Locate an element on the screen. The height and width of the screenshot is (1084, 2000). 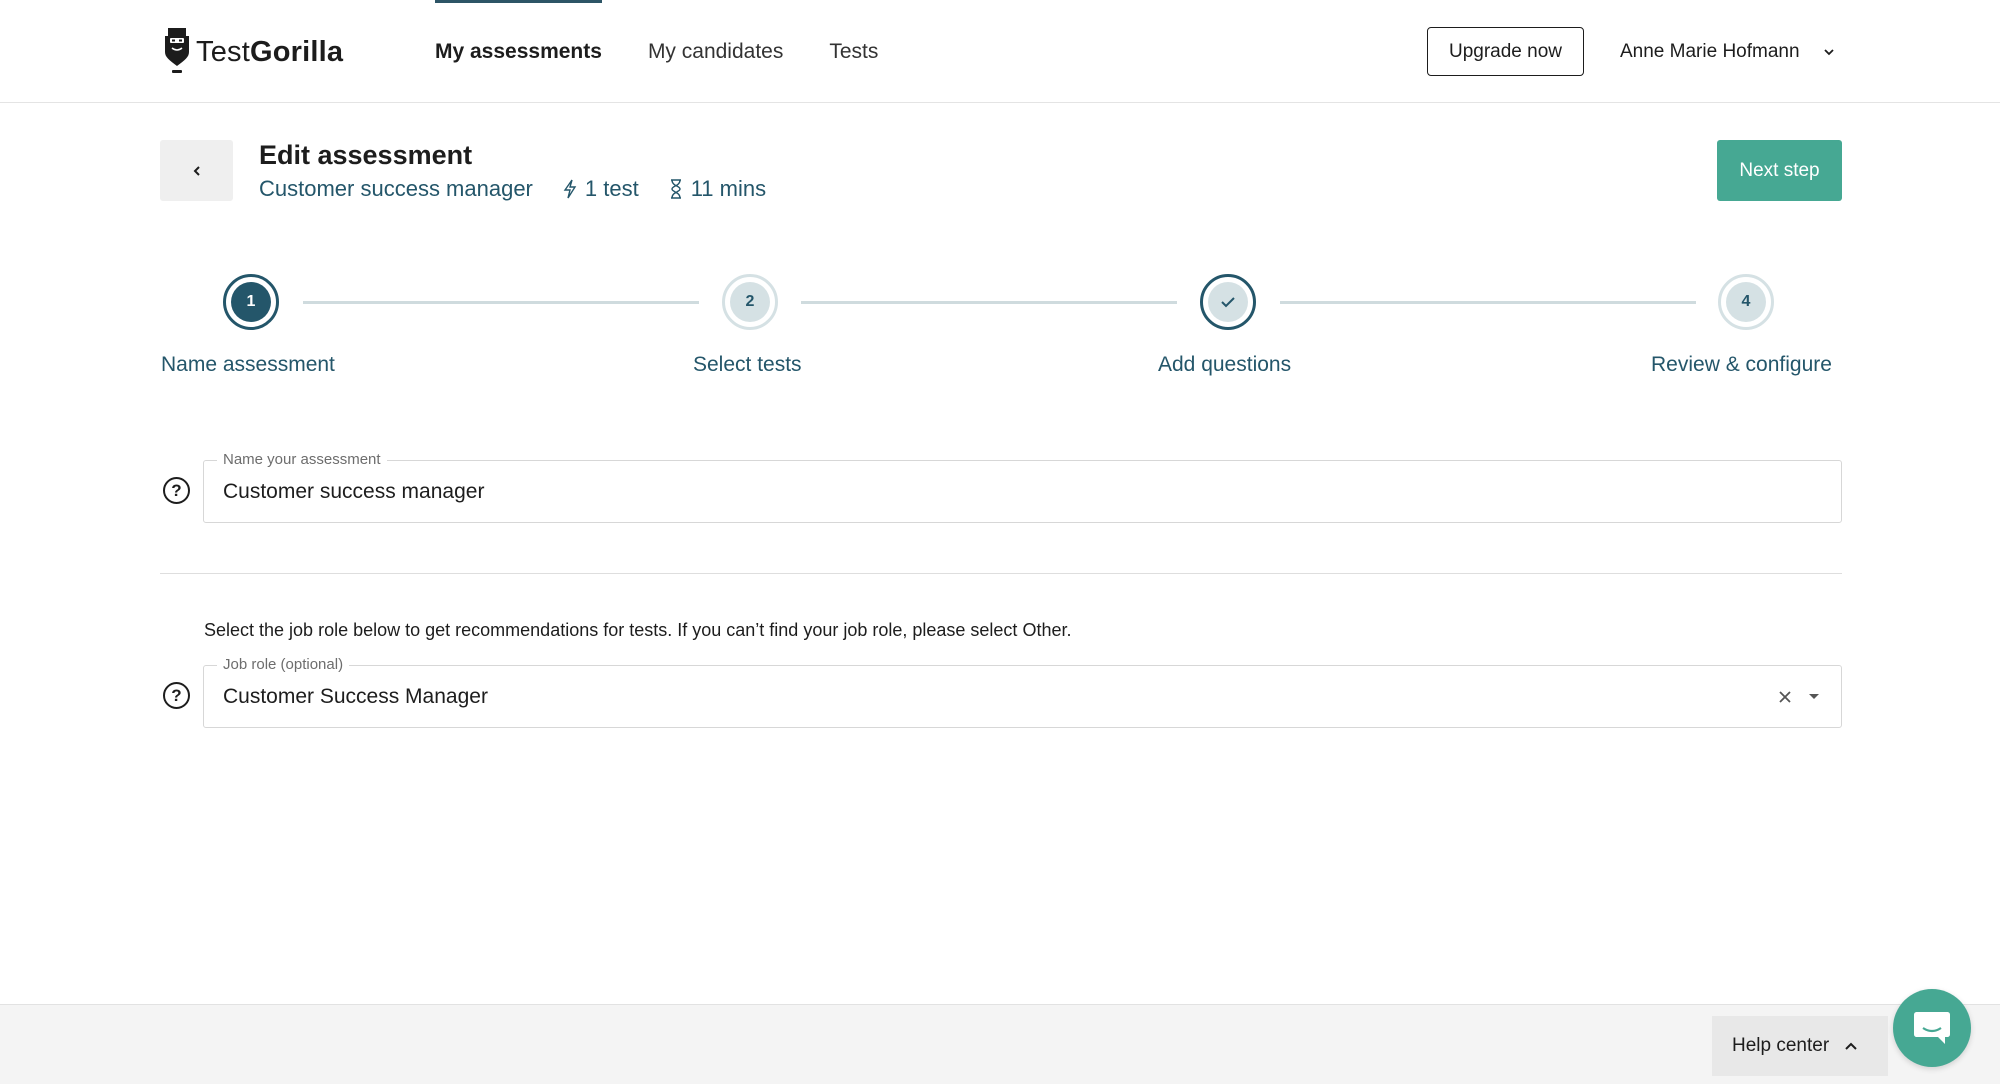
step-2-circle: 2 is located at coordinates (750, 302).